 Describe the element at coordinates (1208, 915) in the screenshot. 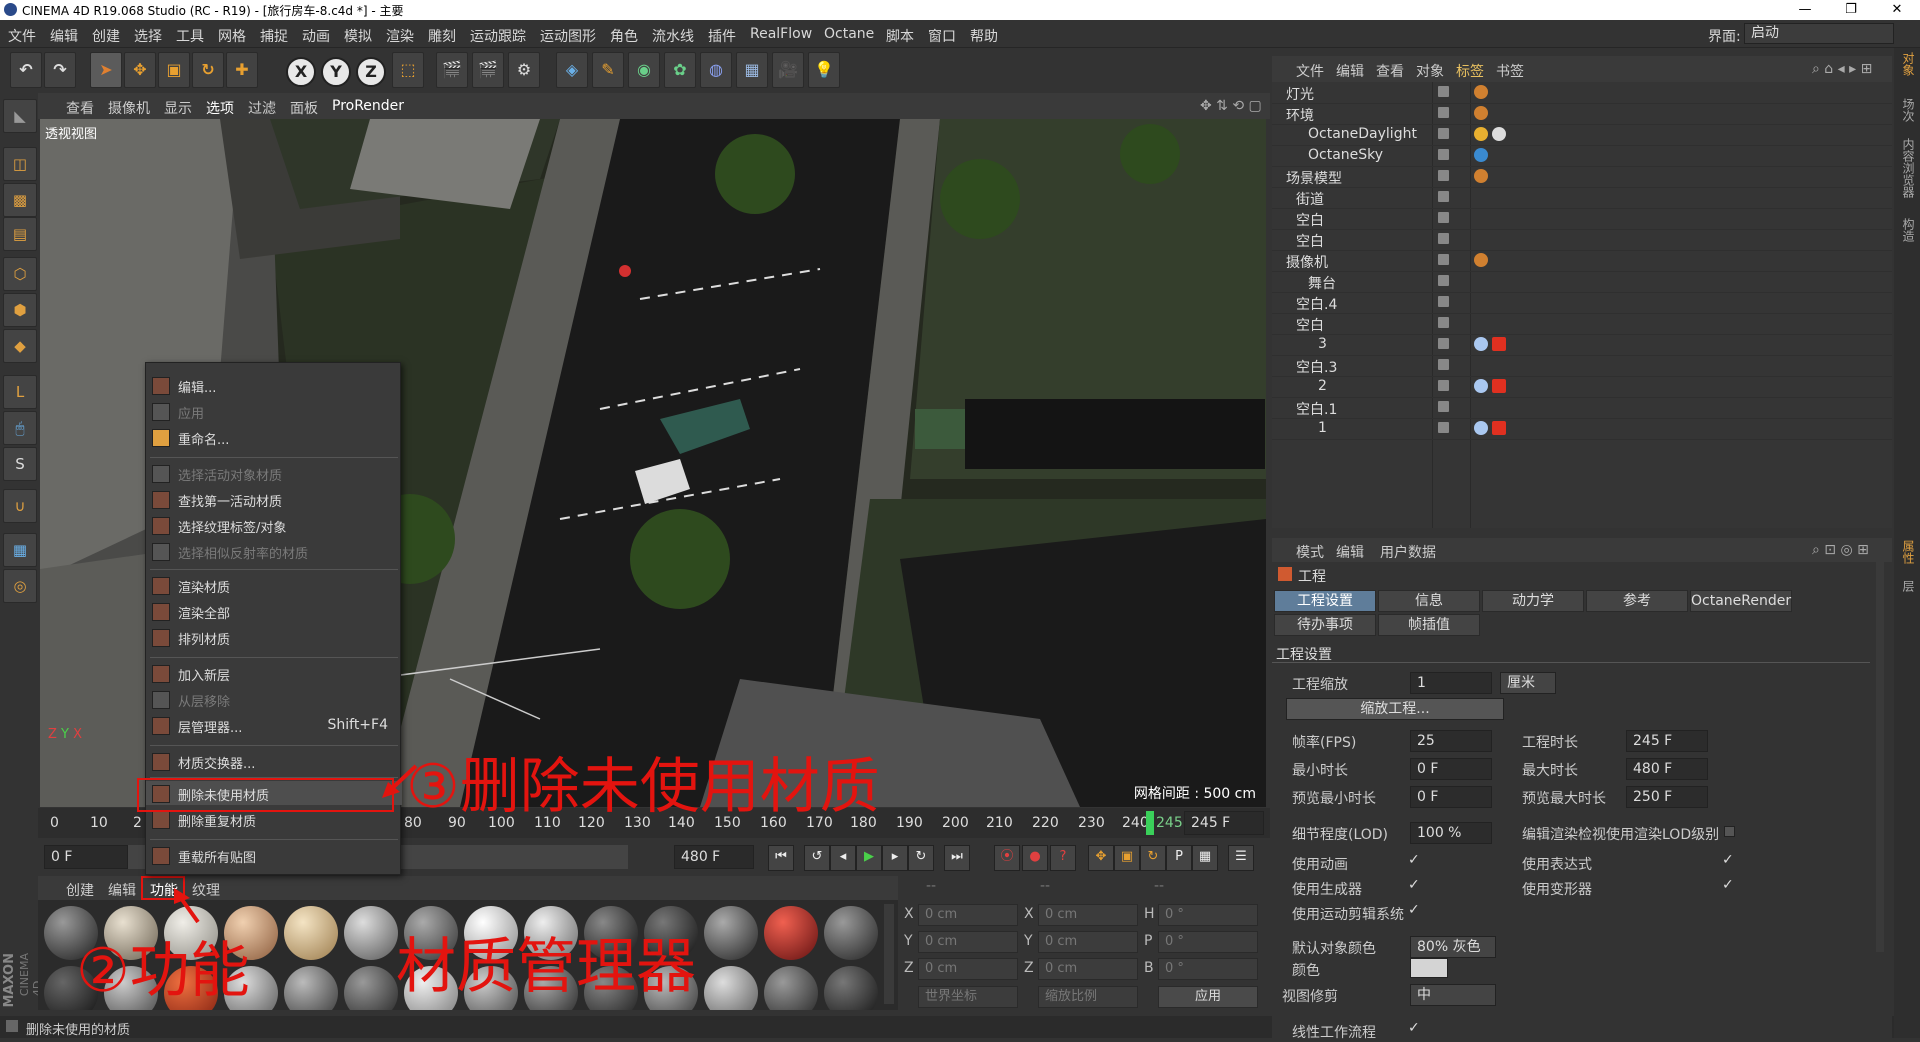

I see `rotation-h-field: 0 °` at that location.